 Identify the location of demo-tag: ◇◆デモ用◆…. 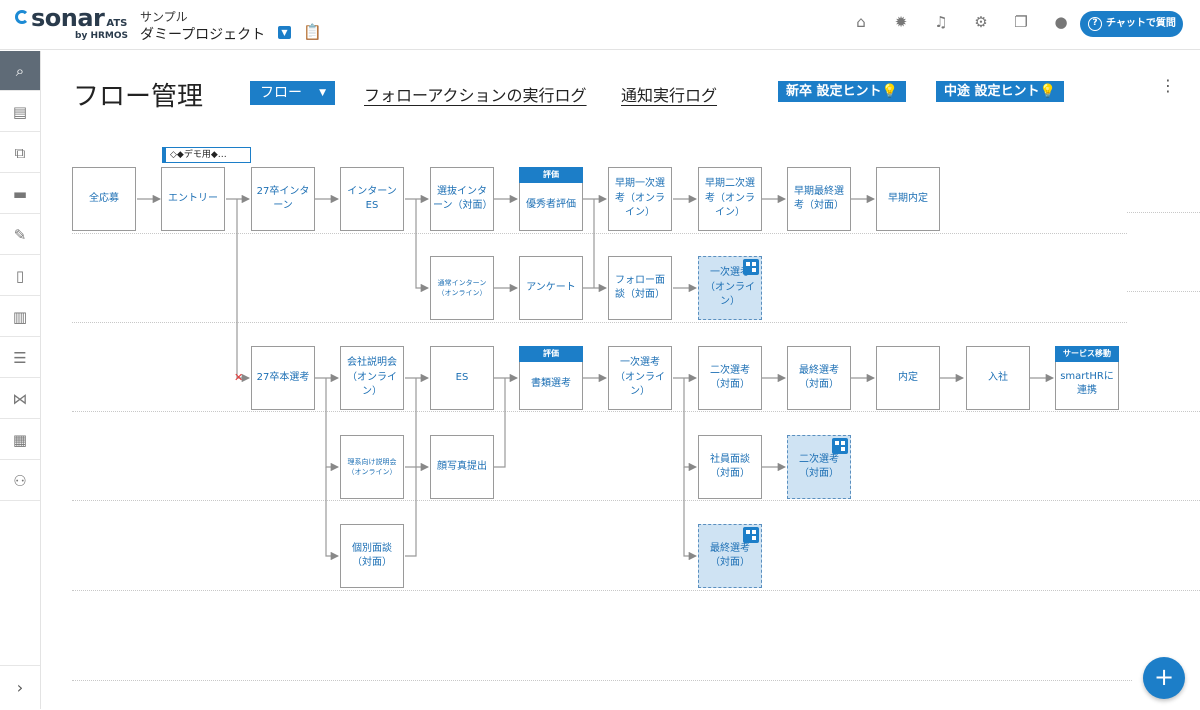
(206, 155).